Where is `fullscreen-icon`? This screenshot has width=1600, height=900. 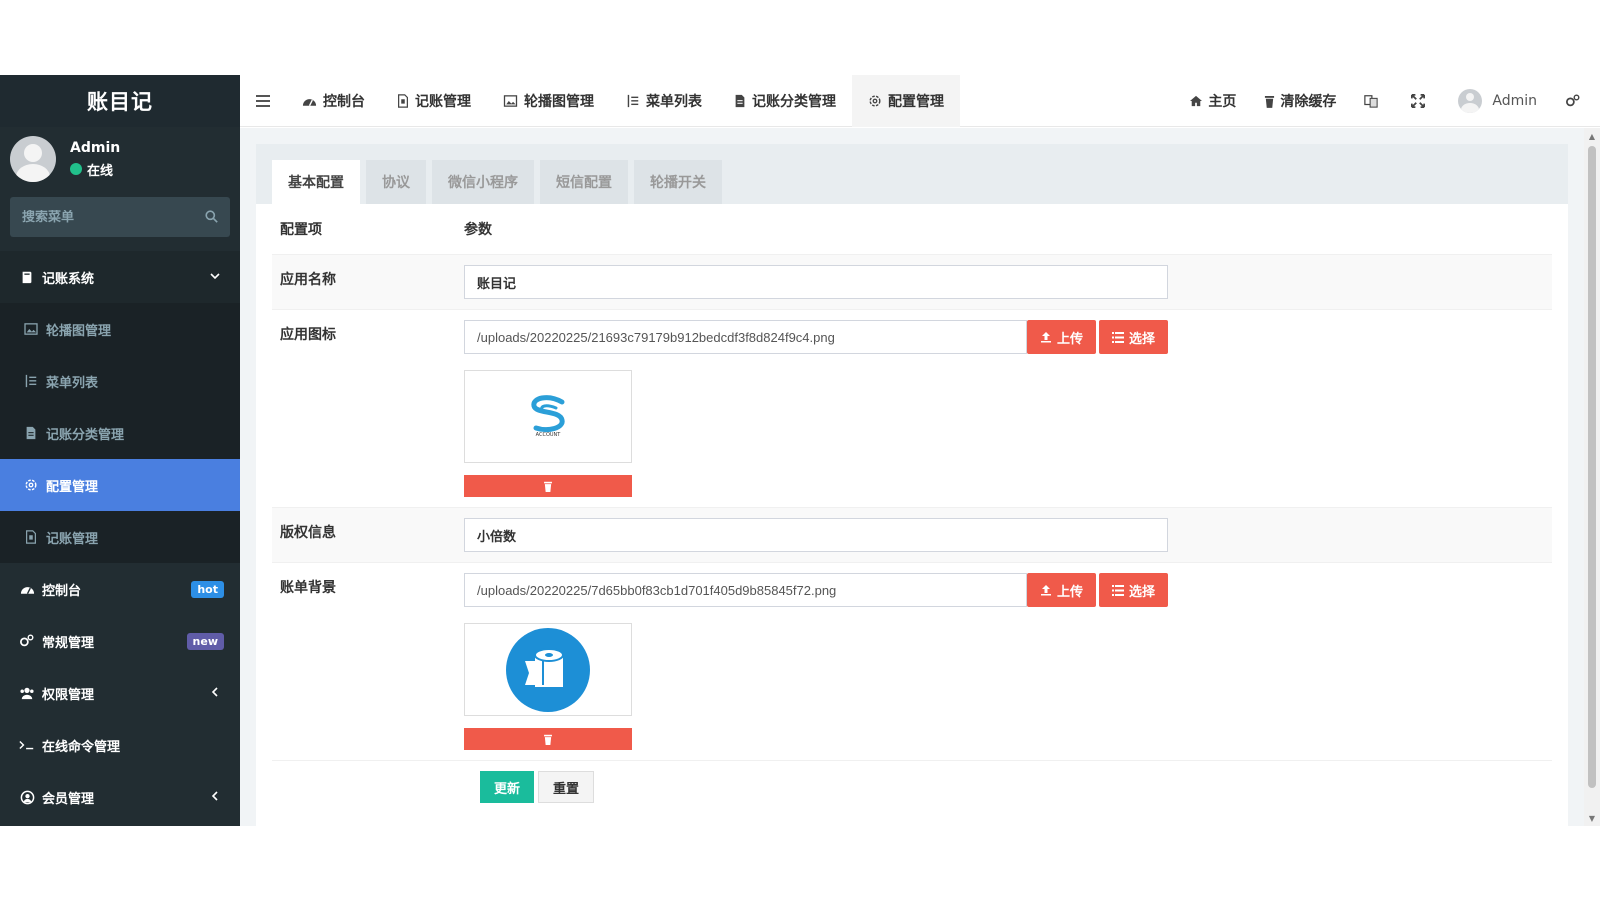
fullscreen-icon is located at coordinates (1418, 101).